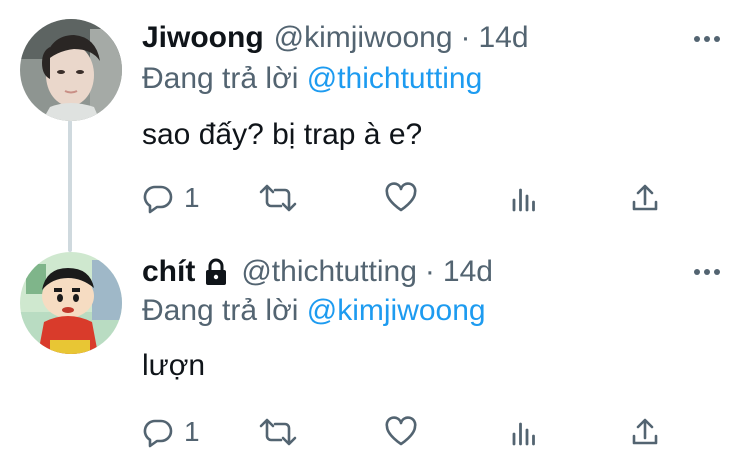  I want to click on replying-to-mention: @thichtutting, so click(395, 78).